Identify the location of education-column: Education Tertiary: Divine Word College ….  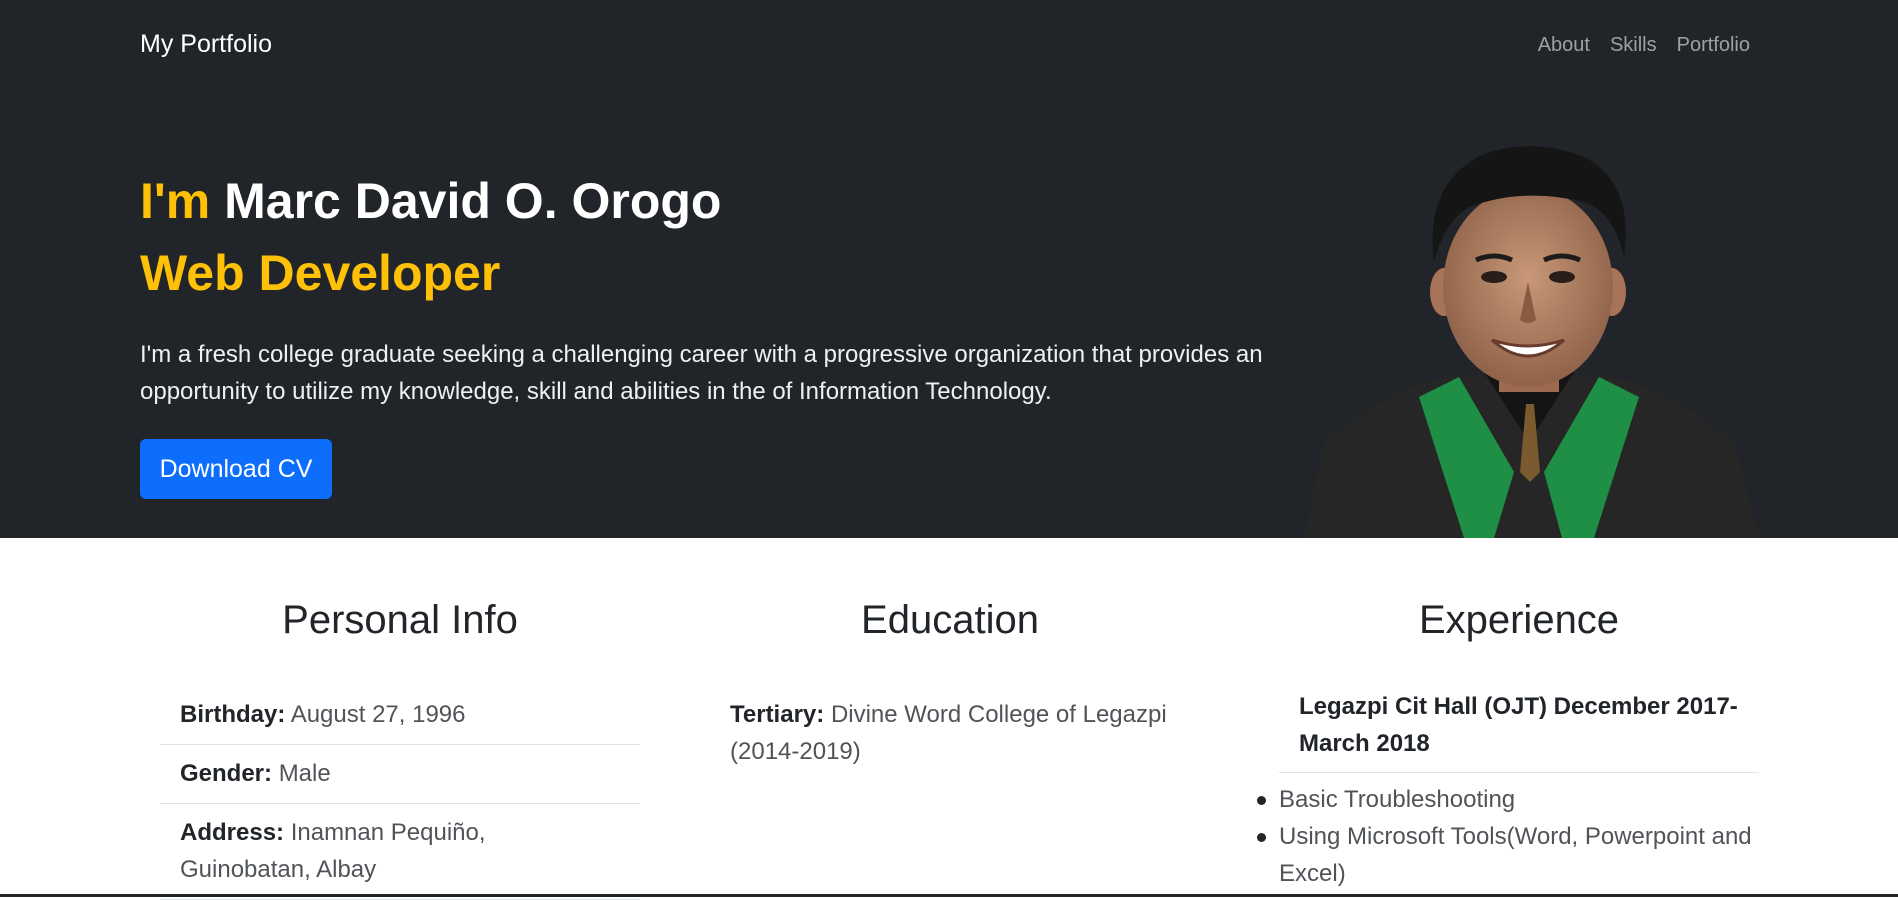
(950, 681).